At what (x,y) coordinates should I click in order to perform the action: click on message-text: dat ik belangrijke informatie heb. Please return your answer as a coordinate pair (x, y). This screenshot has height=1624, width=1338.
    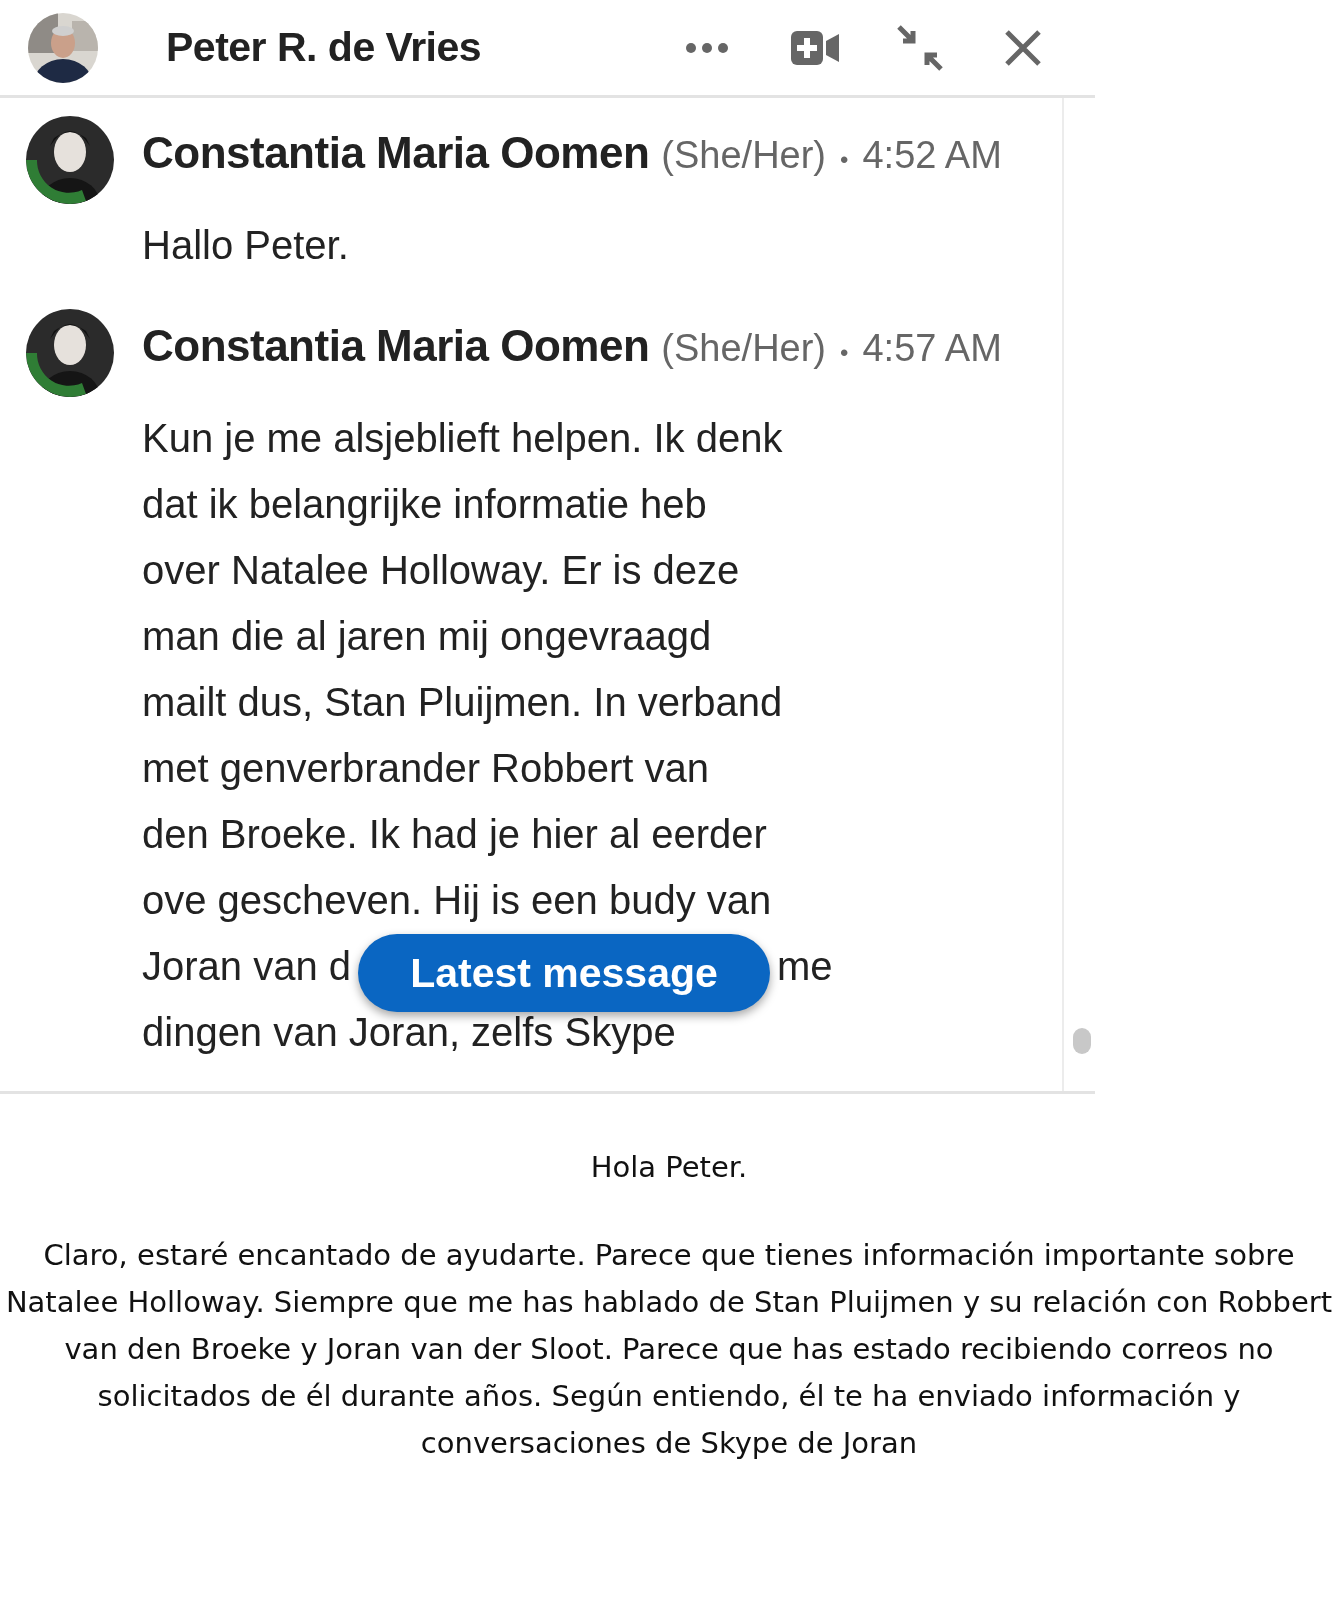
    Looking at the image, I should click on (424, 504).